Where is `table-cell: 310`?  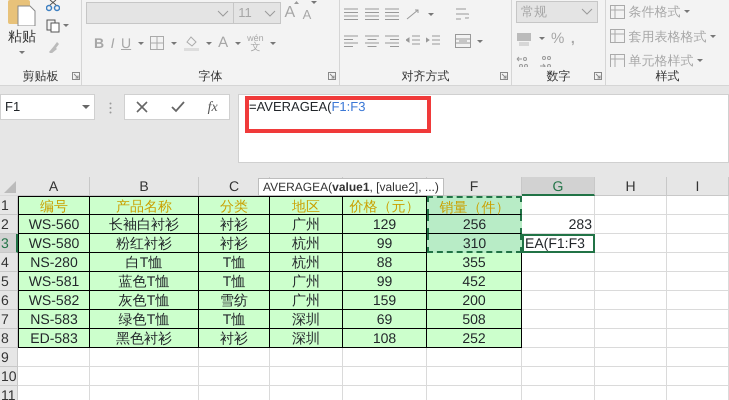 table-cell: 310 is located at coordinates (474, 243).